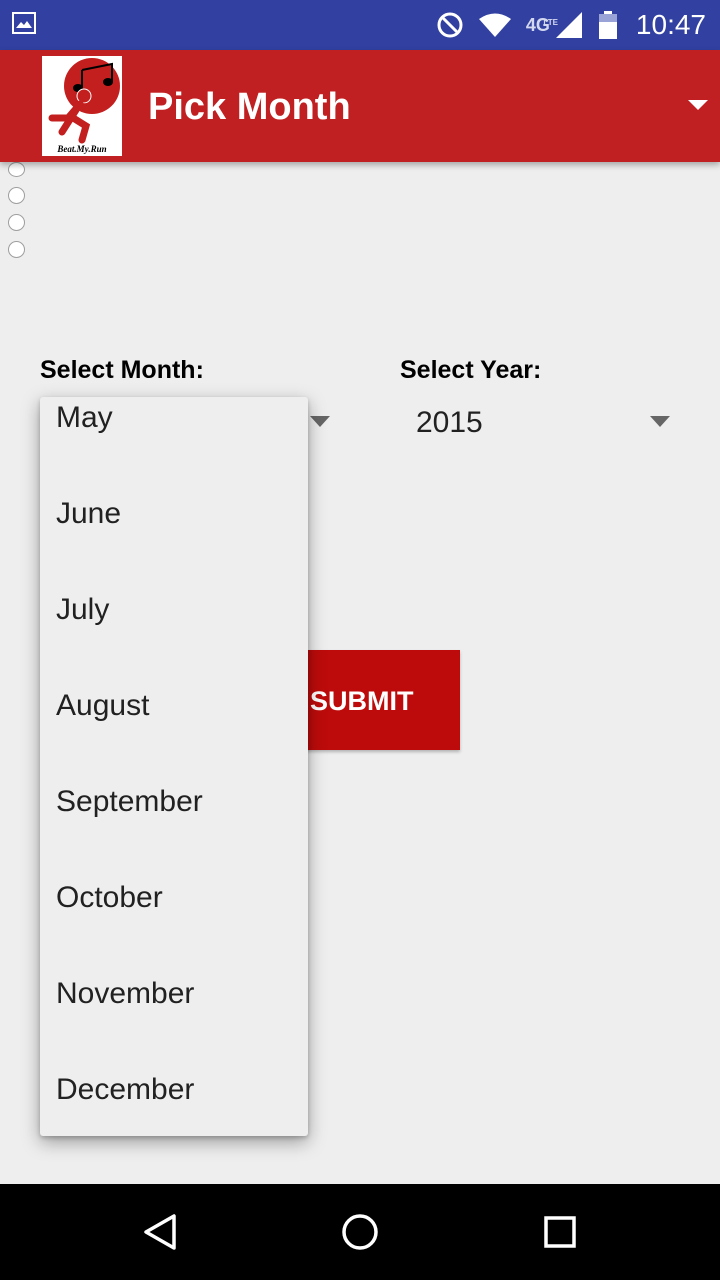 The width and height of the screenshot is (720, 1280). Describe the element at coordinates (122, 370) in the screenshot. I see `month-label: Select Month:` at that location.